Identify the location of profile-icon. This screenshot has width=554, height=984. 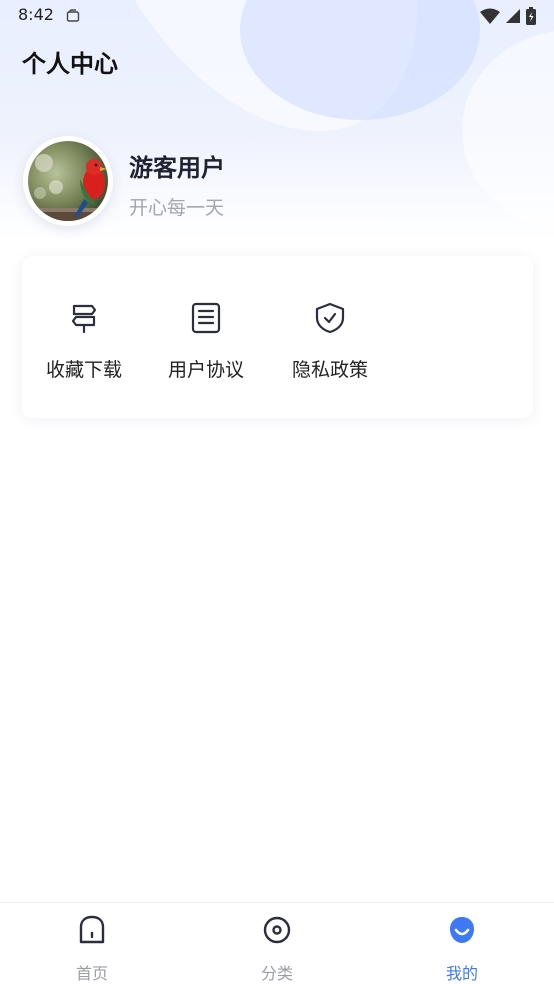
(462, 930).